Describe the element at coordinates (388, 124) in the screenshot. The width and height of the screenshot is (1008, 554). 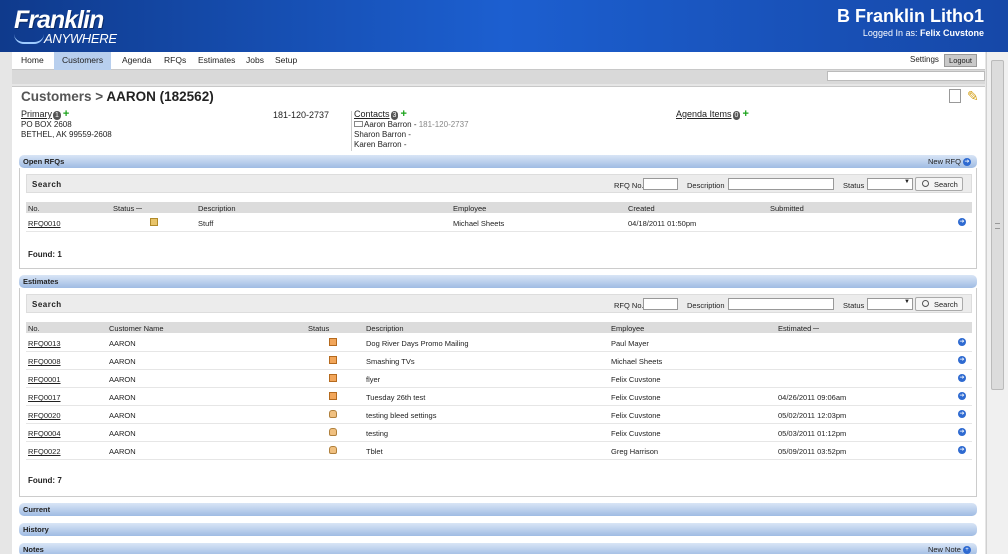
I see `contact-name: Aaron Barron` at that location.